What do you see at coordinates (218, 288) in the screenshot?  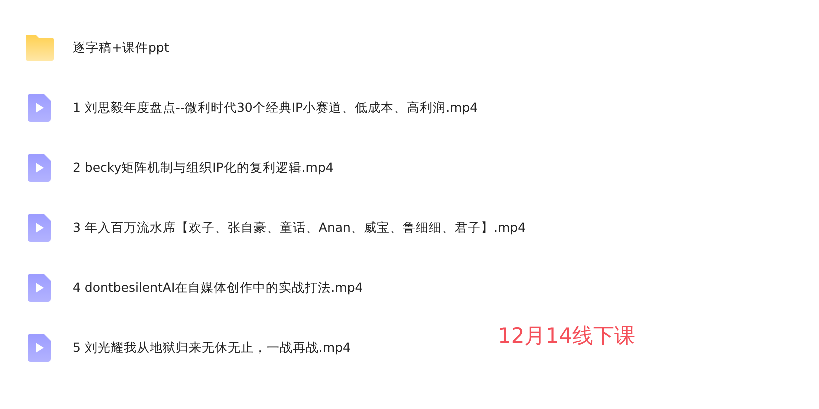 I see `file-name: 4 dontbesilentAI在自媒体创作中的实战打法.mp4` at bounding box center [218, 288].